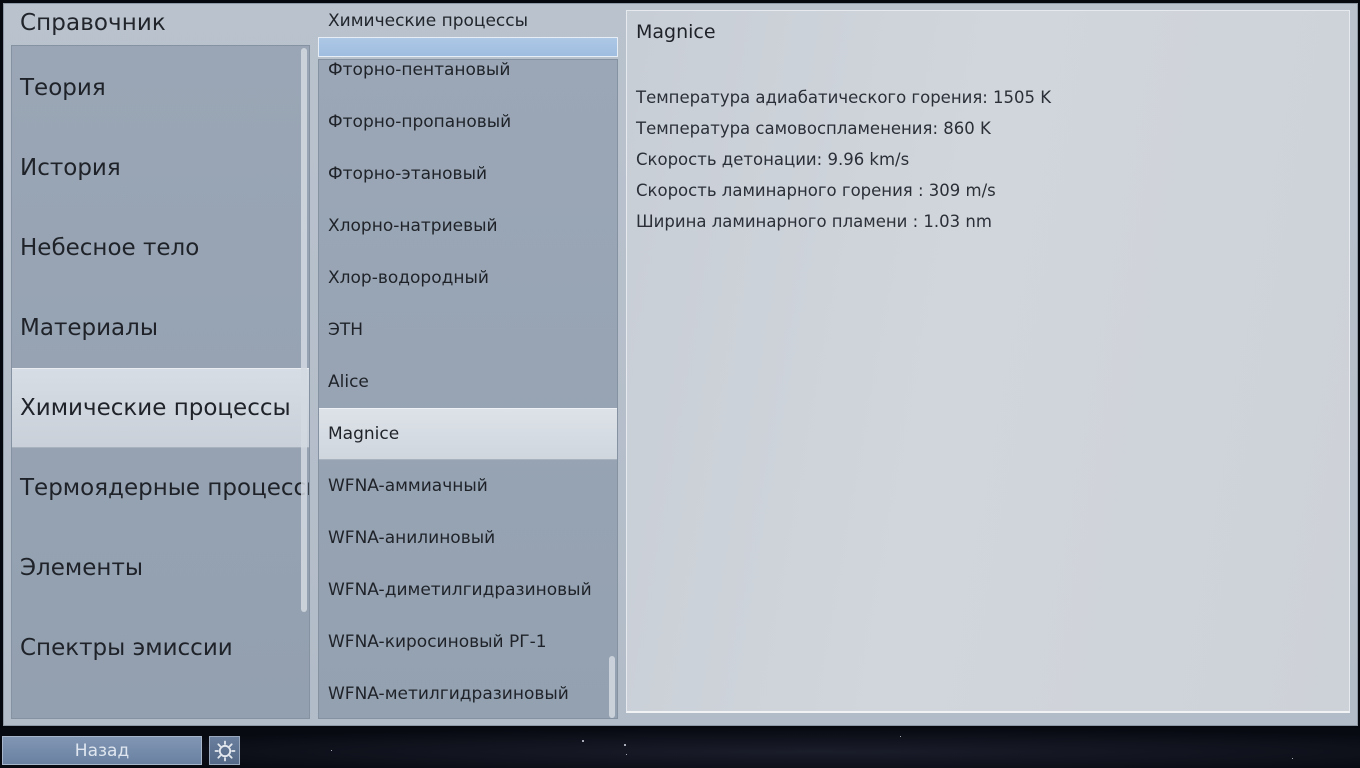  Describe the element at coordinates (468, 174) in the screenshot. I see `list-item: Фторно-этановый` at that location.